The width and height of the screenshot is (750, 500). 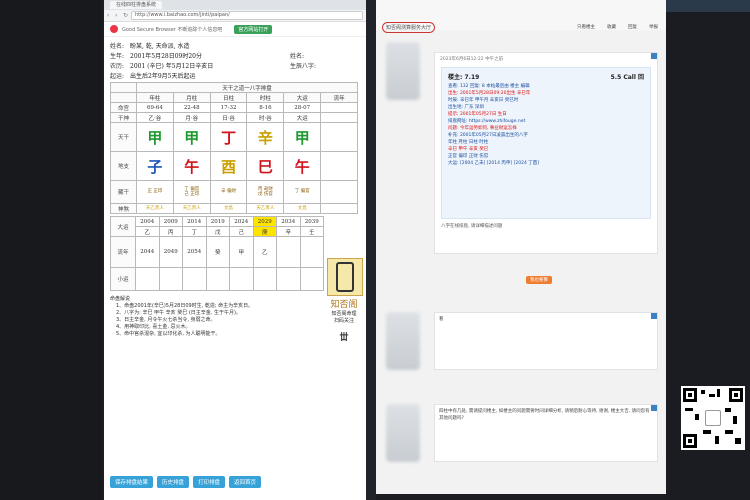 I want to click on dayun-stem: 辛, so click(x=288, y=231).